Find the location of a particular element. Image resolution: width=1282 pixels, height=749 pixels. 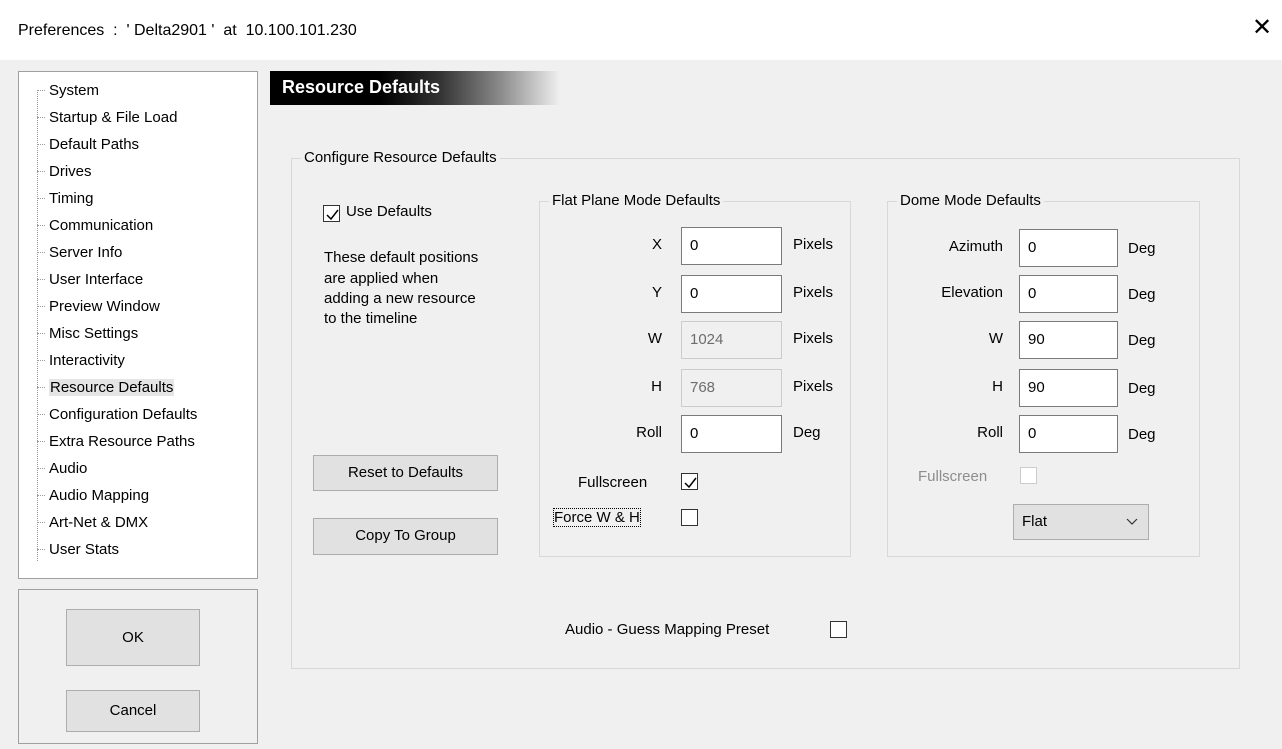

flat-h-label: H is located at coordinates (656, 386).